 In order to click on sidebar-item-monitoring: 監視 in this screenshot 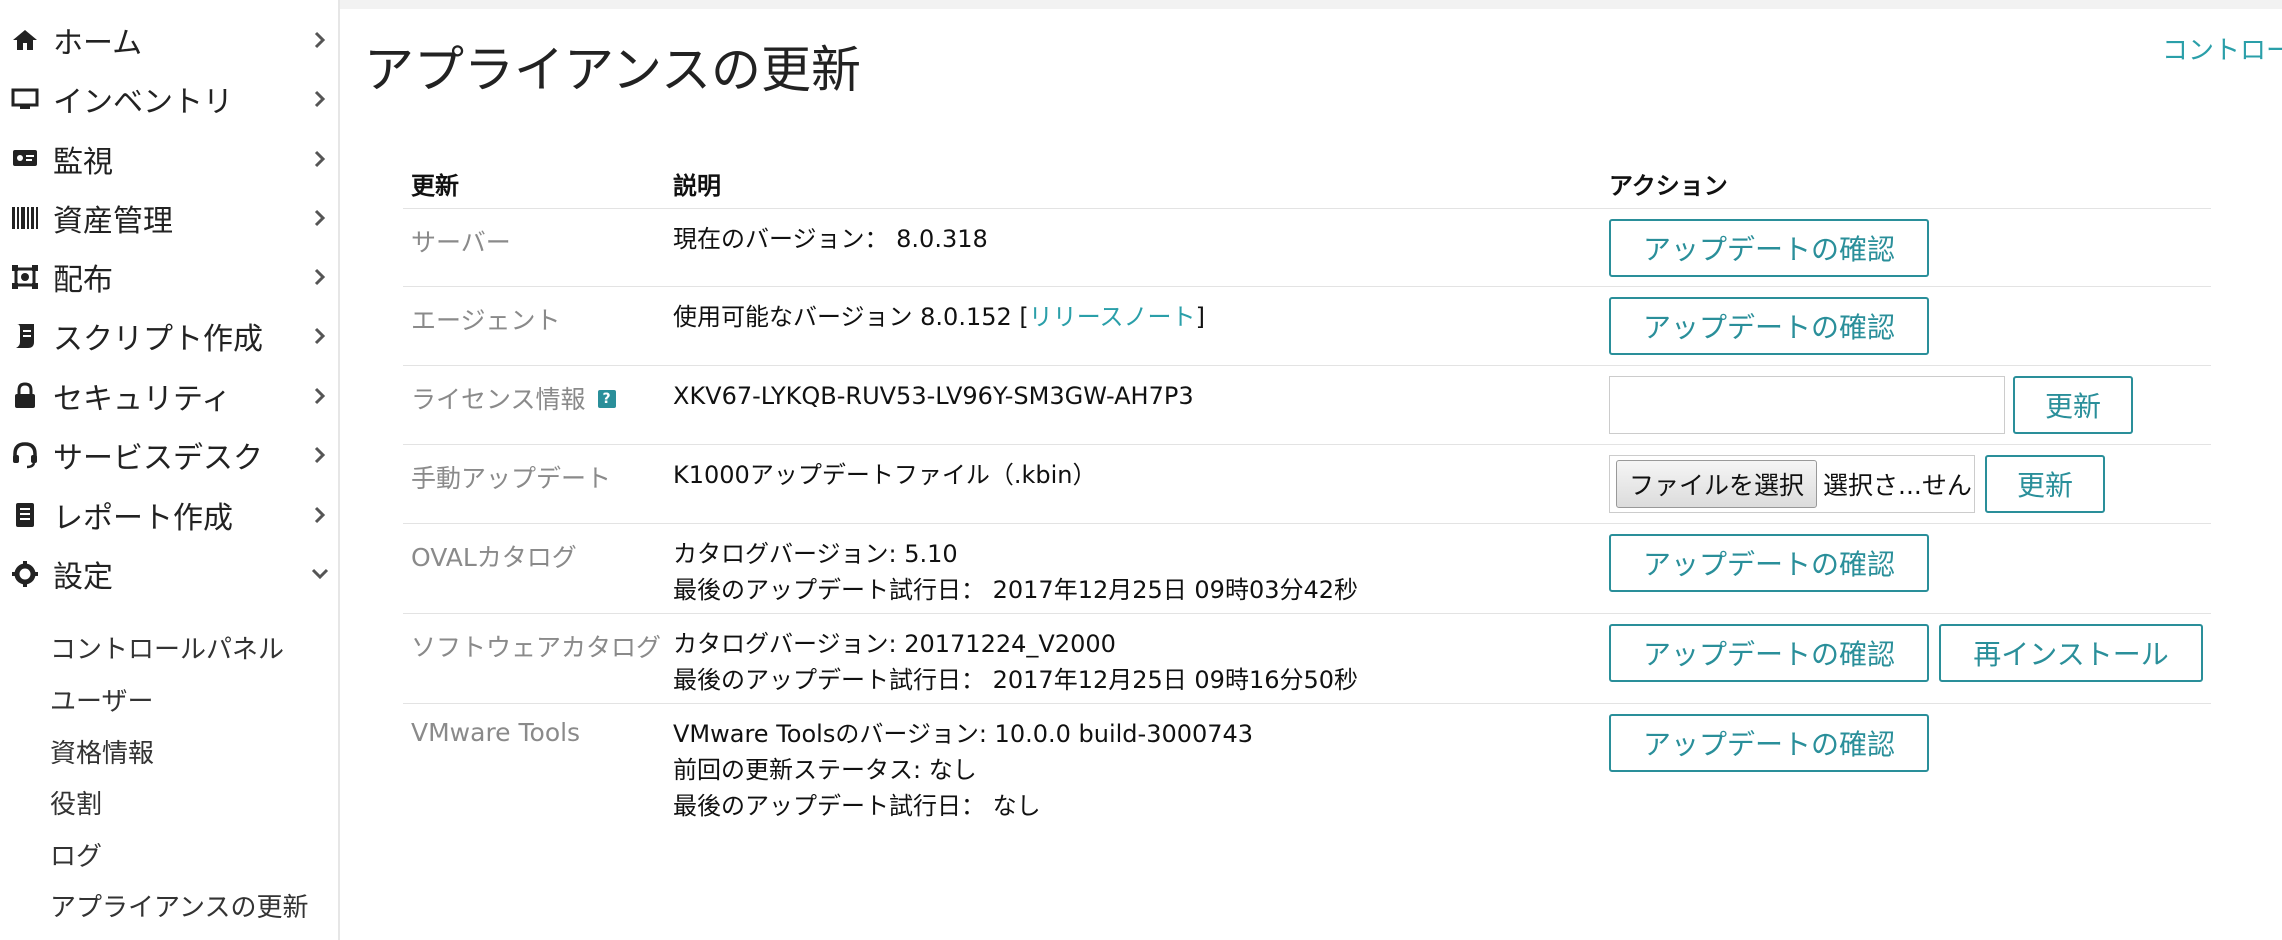, I will do `click(169, 158)`.